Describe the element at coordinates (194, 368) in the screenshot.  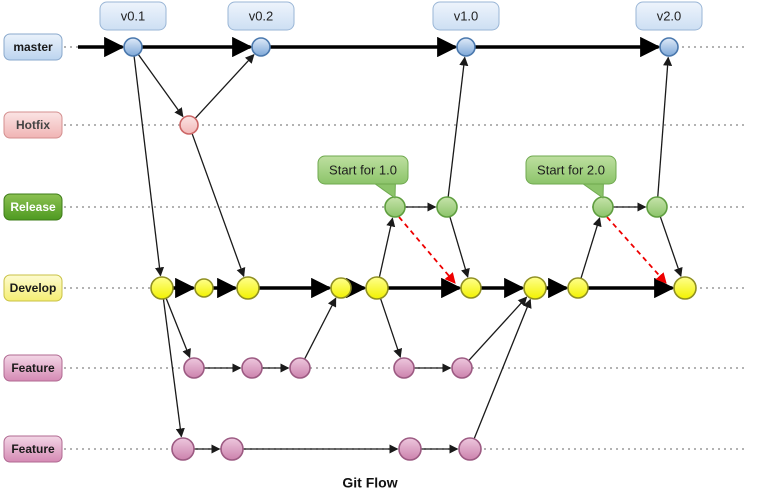
I see `commit-node-f1a` at that location.